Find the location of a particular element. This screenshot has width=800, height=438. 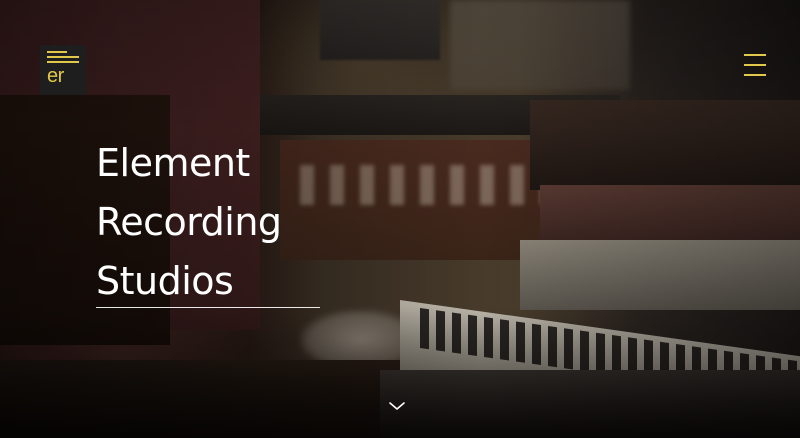

logo-lines-icon is located at coordinates (63, 57).